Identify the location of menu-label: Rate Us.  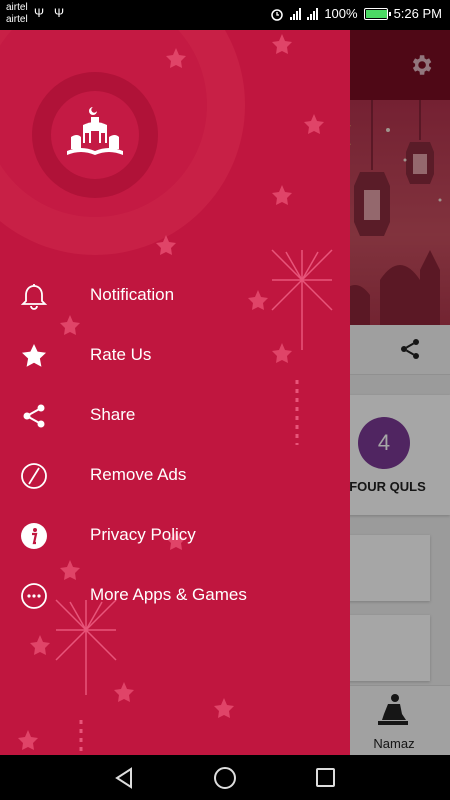
(121, 354).